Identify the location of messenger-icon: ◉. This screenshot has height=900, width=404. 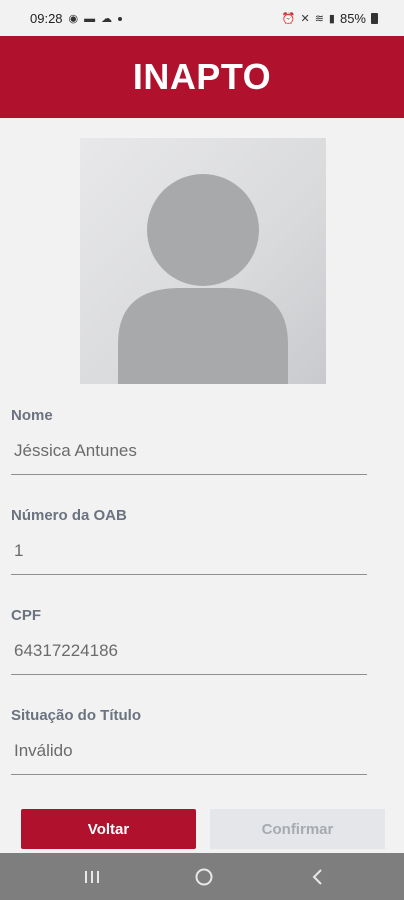
(73, 18).